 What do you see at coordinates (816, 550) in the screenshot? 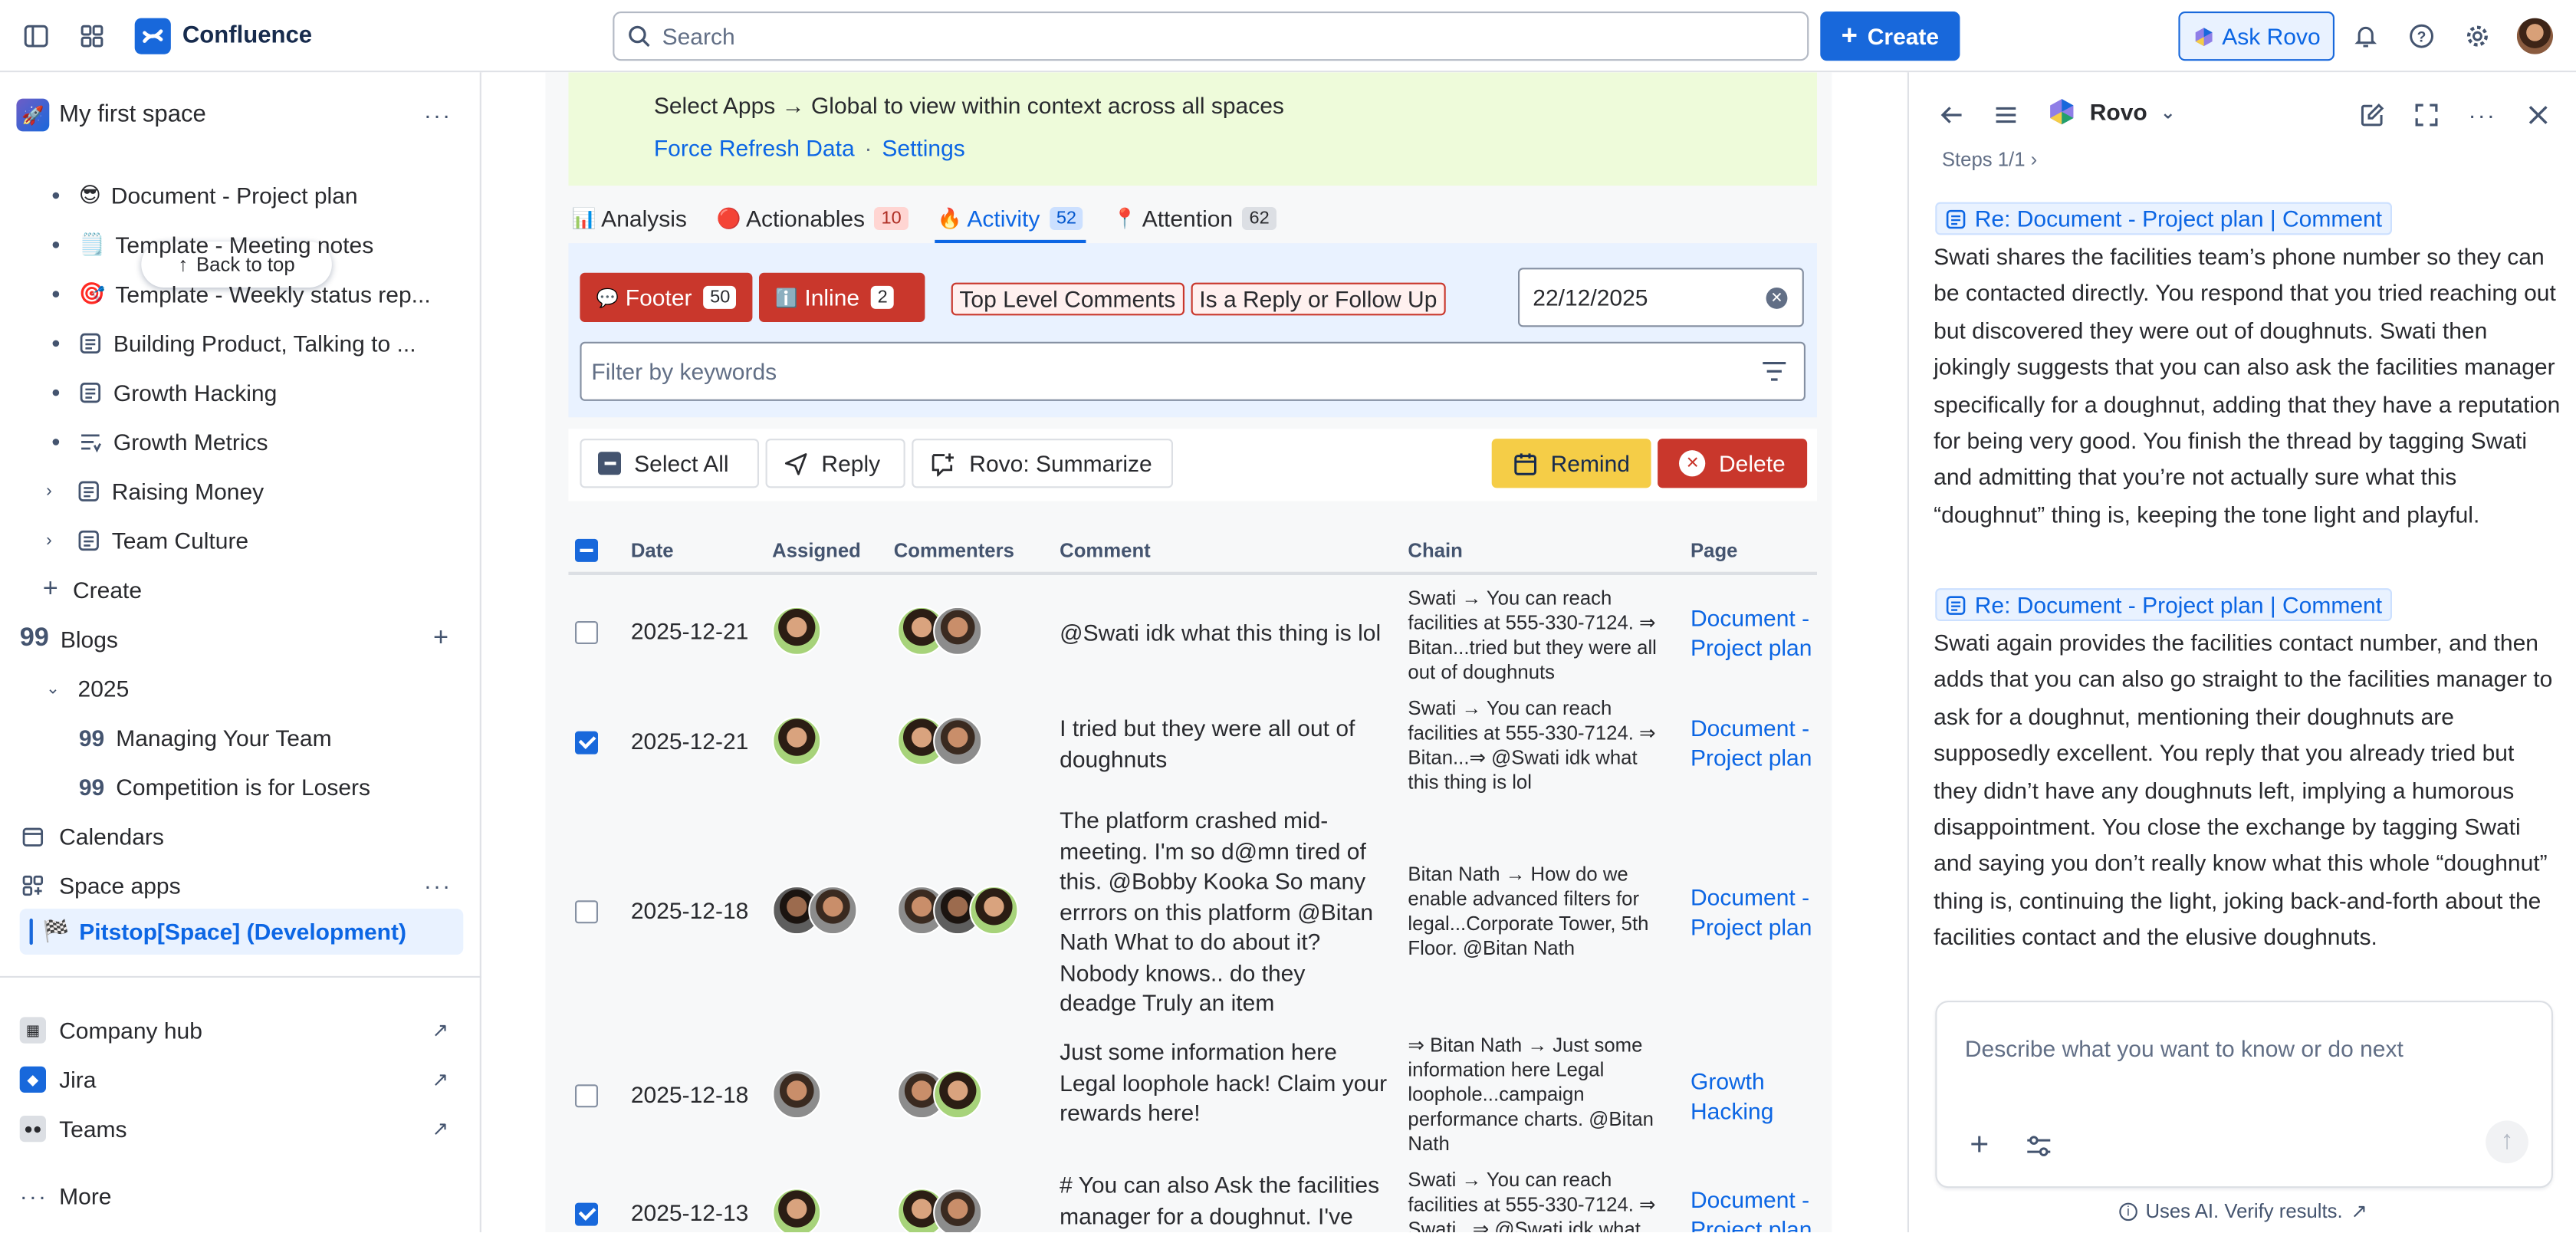
I see `column-header-assigned: Assigned` at bounding box center [816, 550].